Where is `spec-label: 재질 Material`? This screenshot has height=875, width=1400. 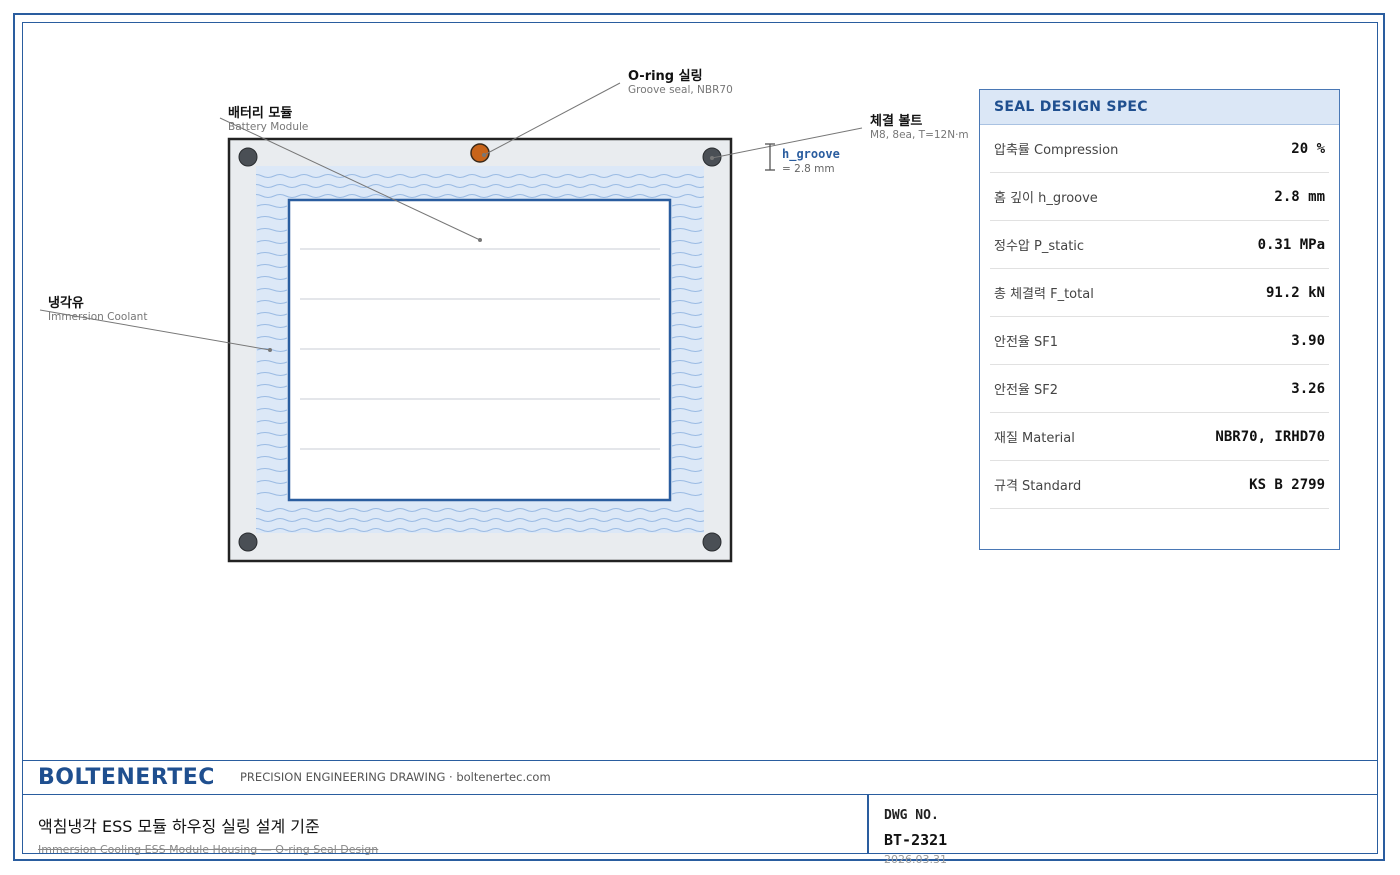
spec-label: 재질 Material is located at coordinates (1034, 438).